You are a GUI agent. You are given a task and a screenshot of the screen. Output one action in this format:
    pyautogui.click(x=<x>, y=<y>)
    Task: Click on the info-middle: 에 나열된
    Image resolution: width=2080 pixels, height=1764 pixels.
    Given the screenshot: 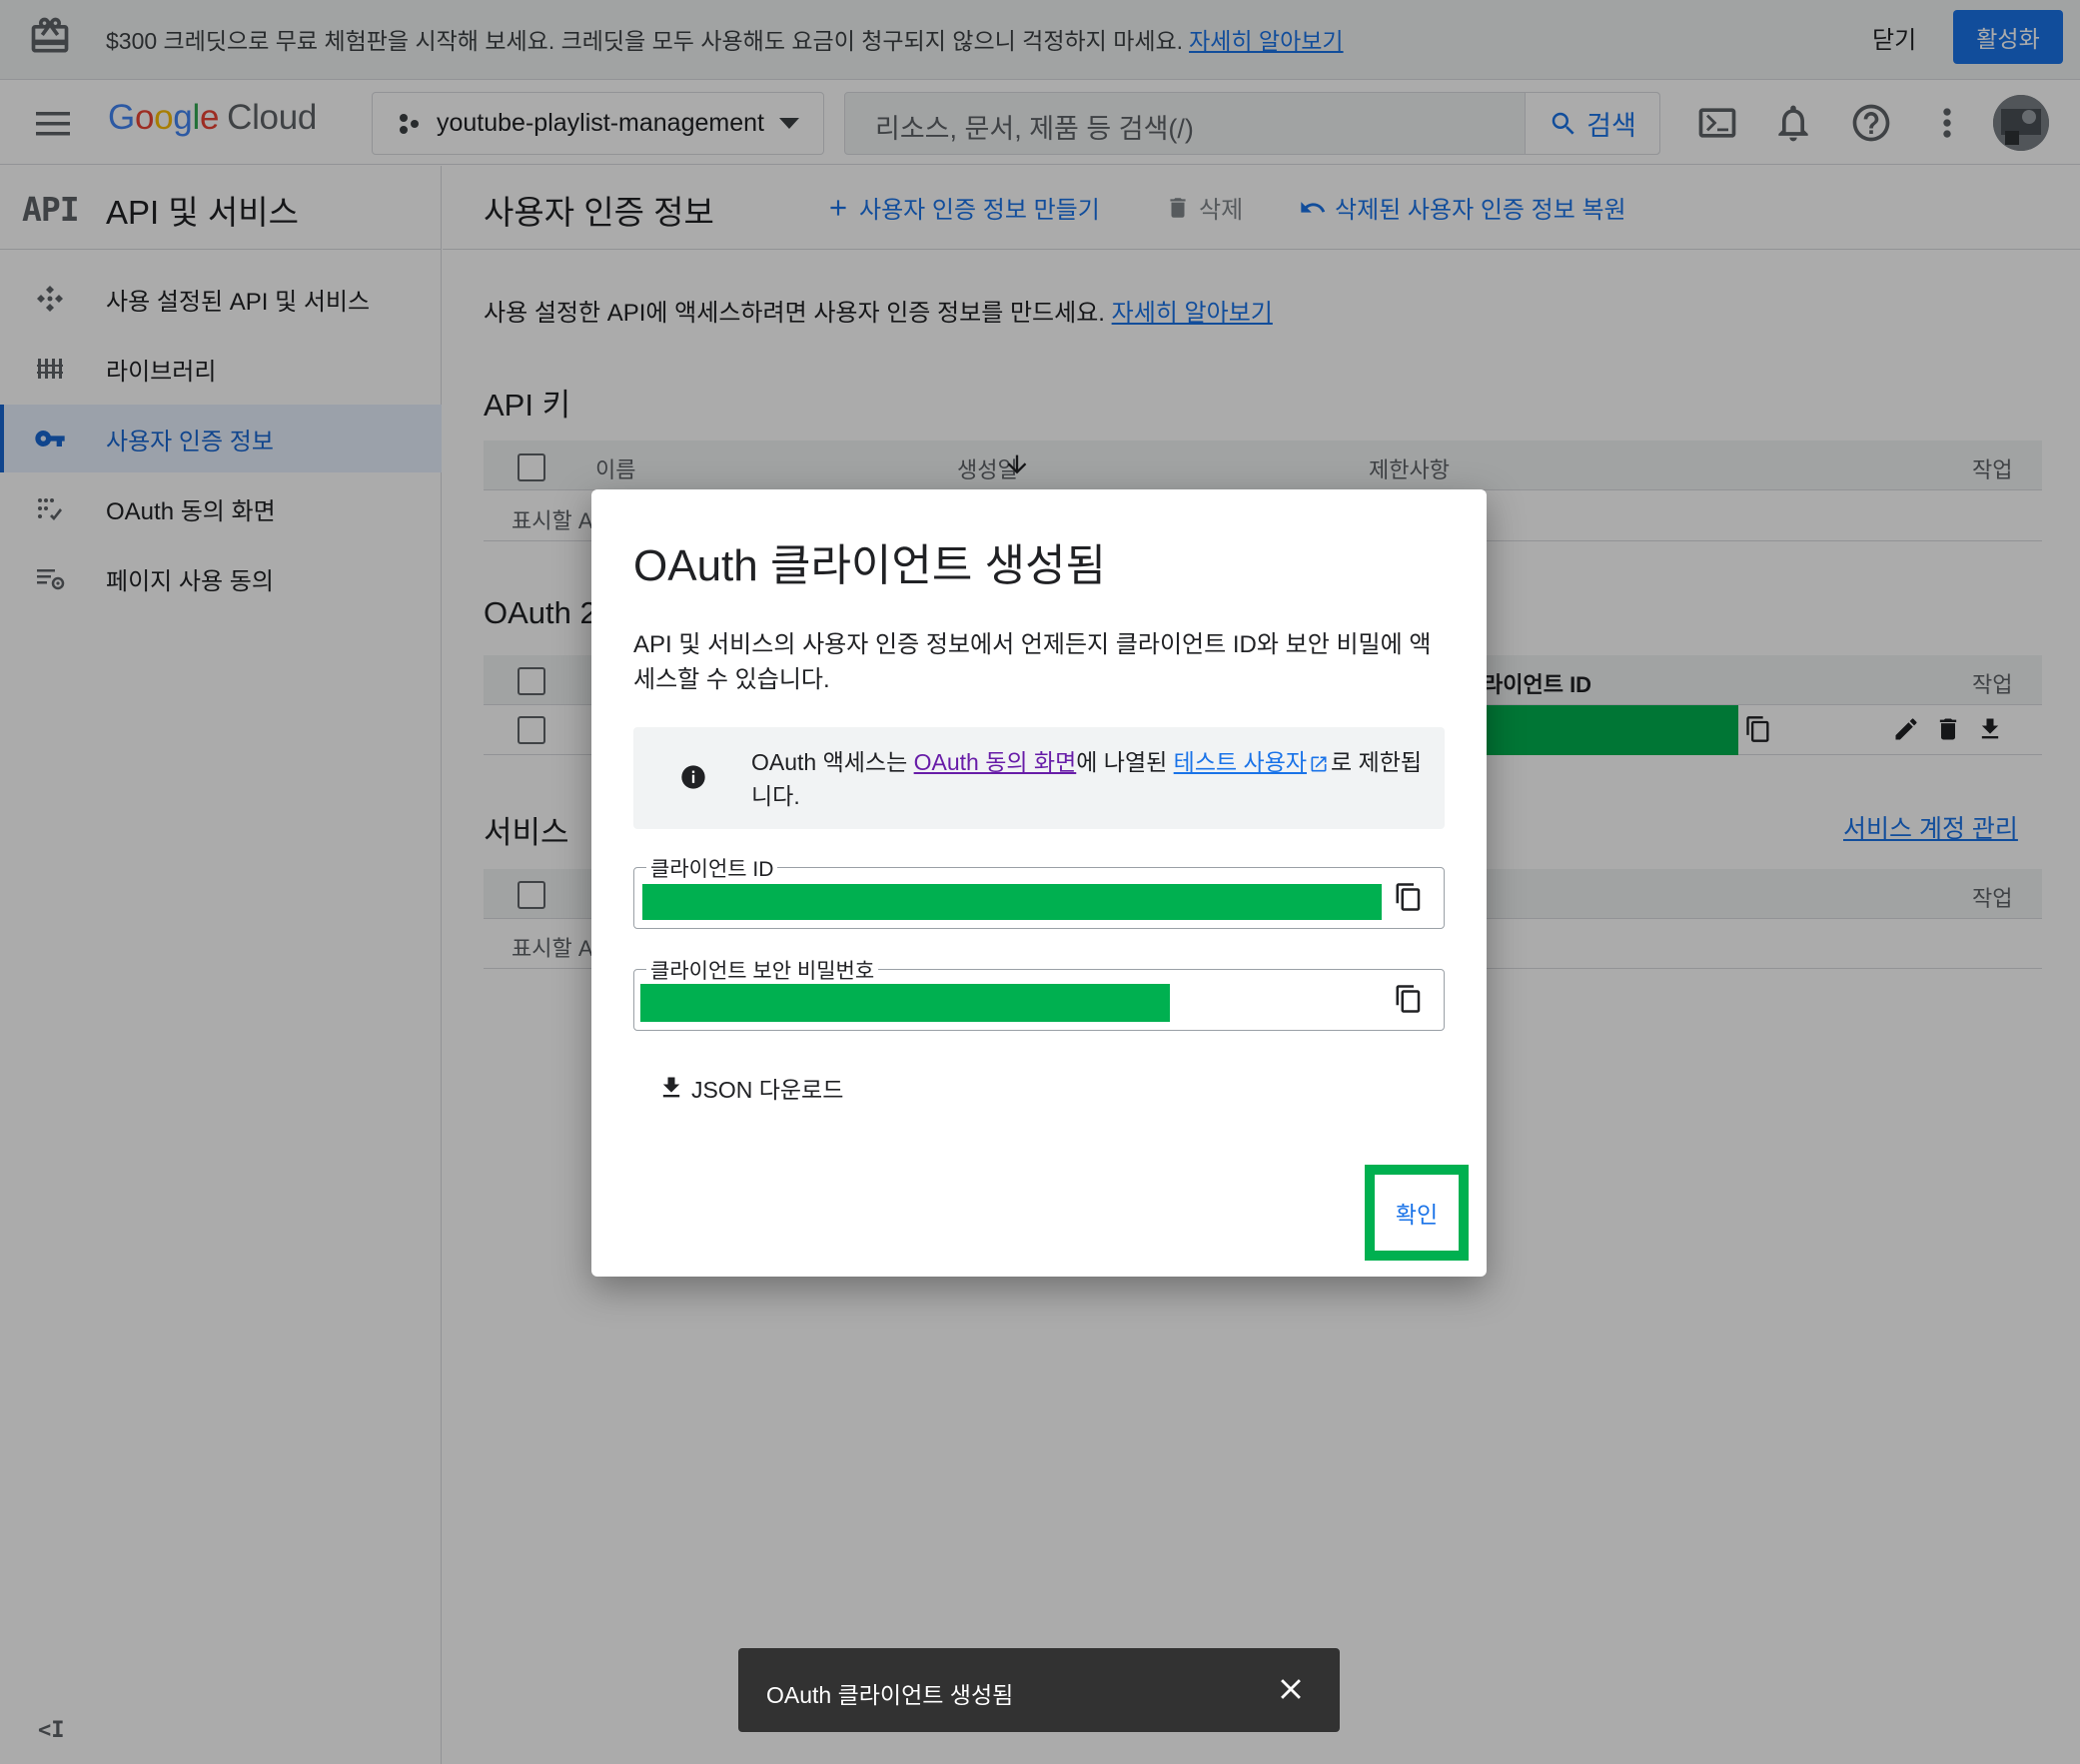 What is the action you would take?
    pyautogui.click(x=1125, y=762)
    